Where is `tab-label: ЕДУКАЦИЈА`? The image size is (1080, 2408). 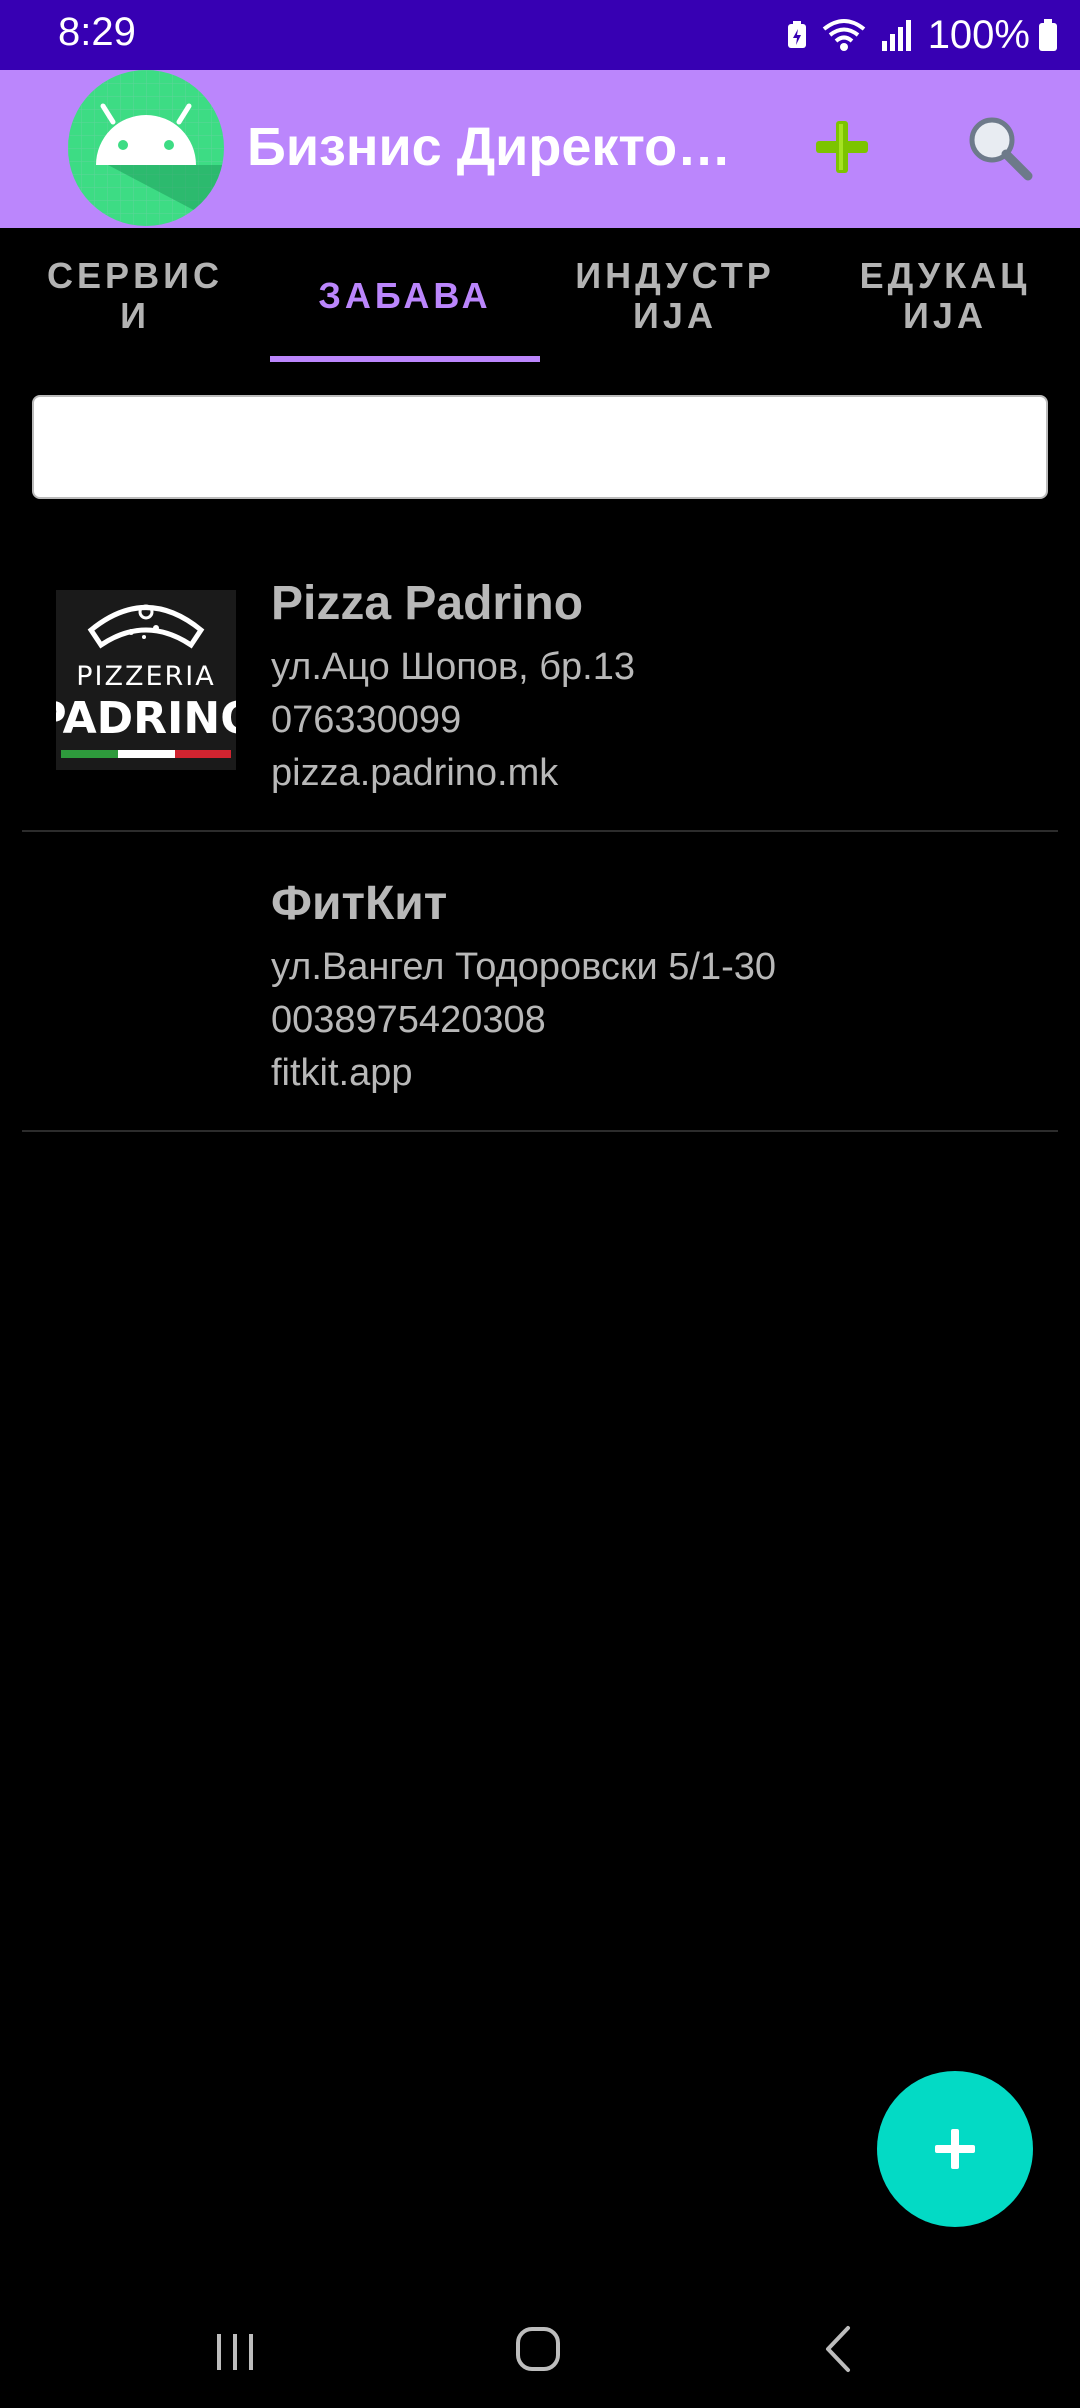 tab-label: ЕДУКАЦИЈА is located at coordinates (945, 295).